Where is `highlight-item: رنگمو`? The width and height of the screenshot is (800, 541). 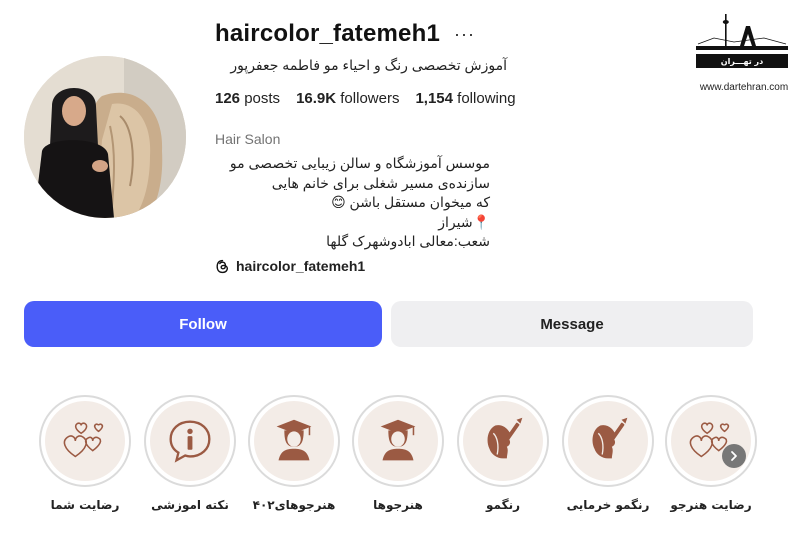
highlight-item: رنگمو is located at coordinates (503, 453).